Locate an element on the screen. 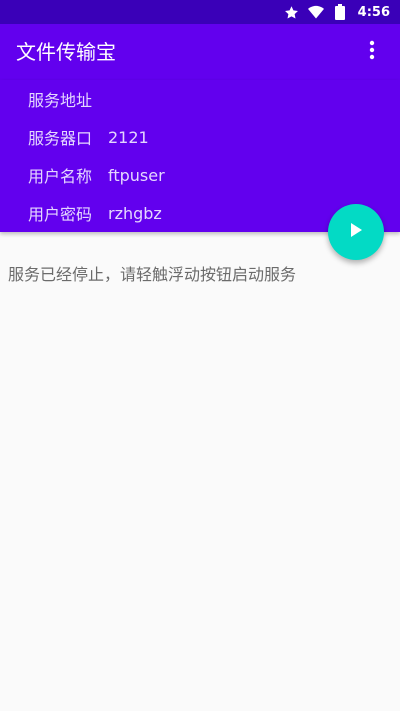  more-vert-icon is located at coordinates (372, 52).